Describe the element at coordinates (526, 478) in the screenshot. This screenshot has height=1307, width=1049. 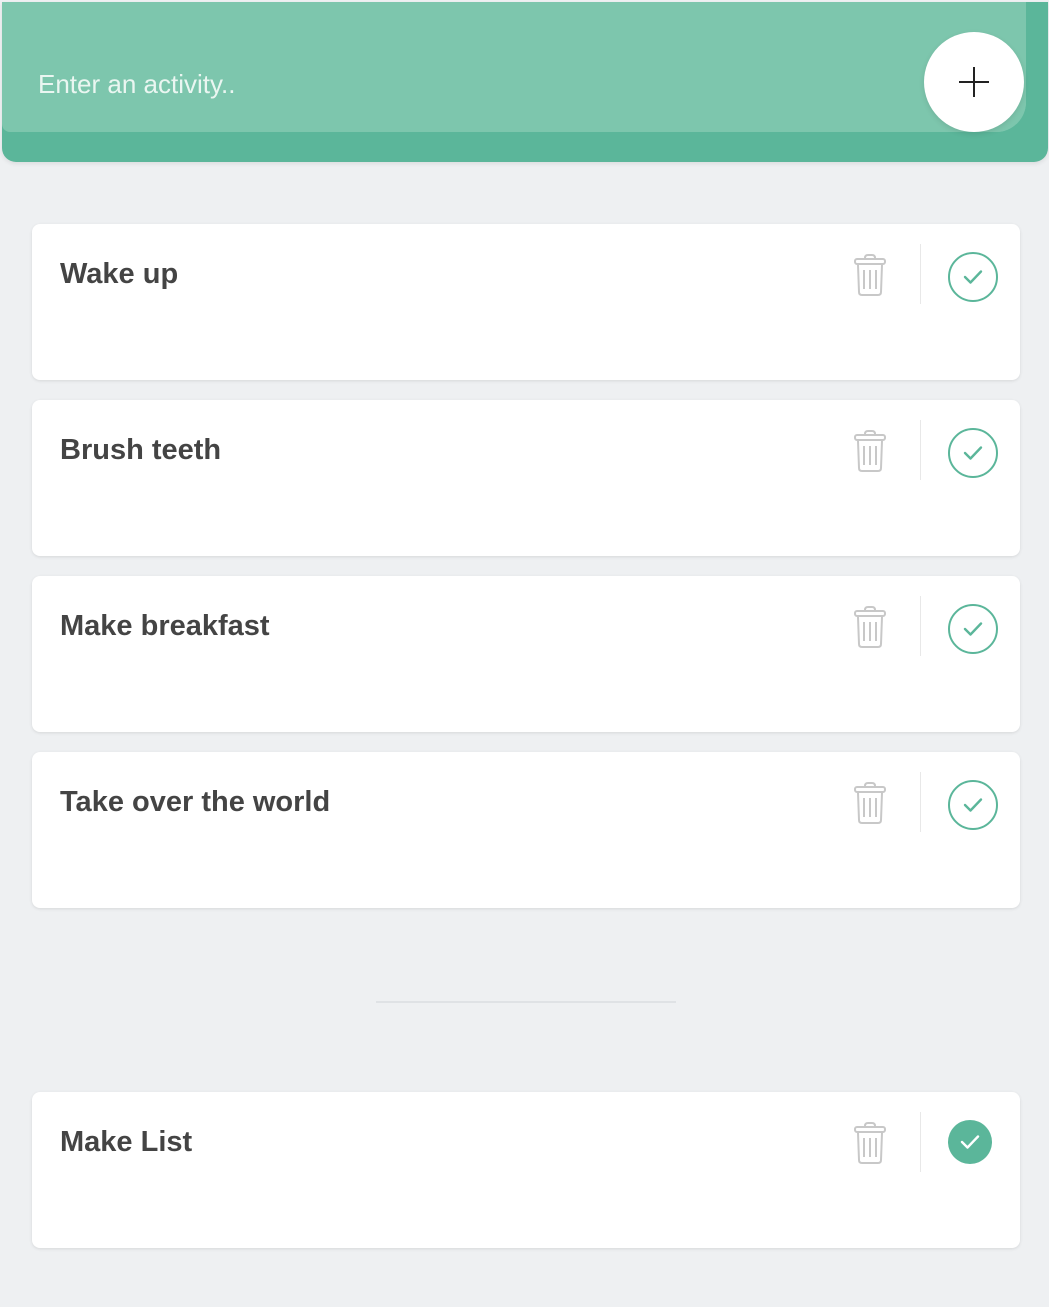
I see `todo-item: Brush teeth` at that location.